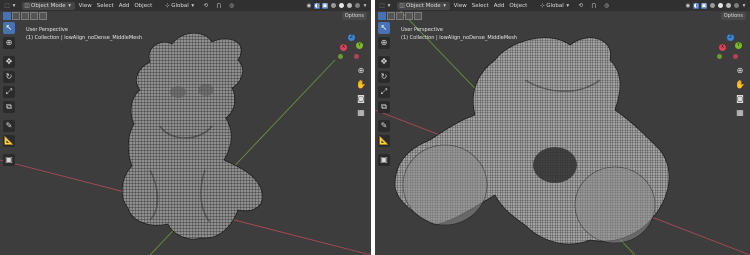 This screenshot has width=750, height=255. I want to click on magnet-icon: ⋂, so click(219, 5).